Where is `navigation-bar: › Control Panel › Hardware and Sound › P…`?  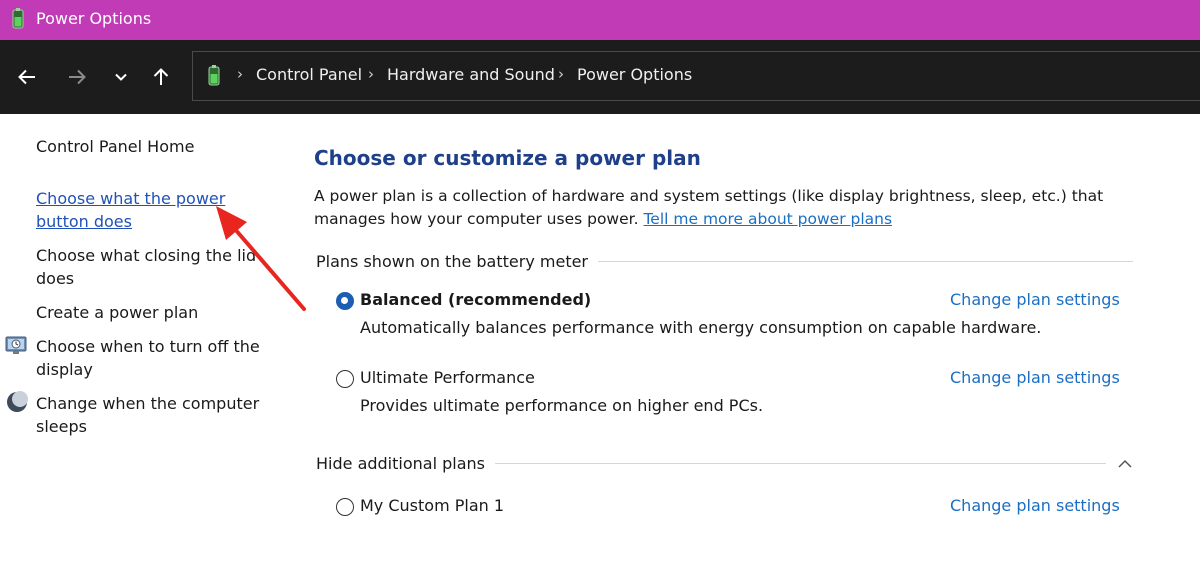
navigation-bar: › Control Panel › Hardware and Sound › P… is located at coordinates (600, 77).